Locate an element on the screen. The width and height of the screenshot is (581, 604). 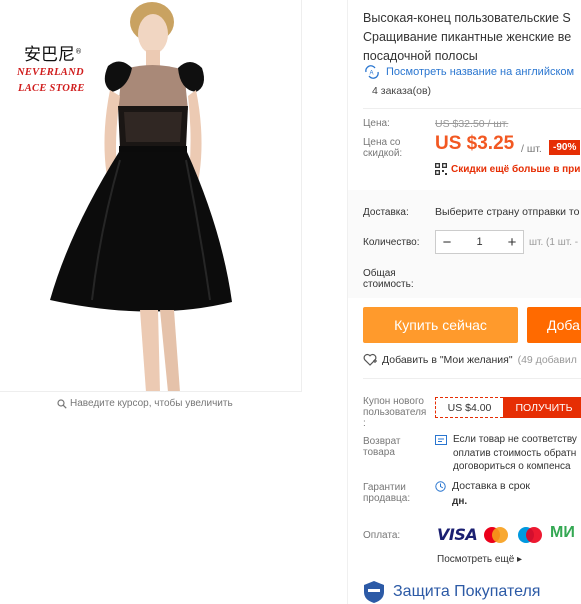
wishlist-count: (49 добавил is located at coordinates (547, 359).